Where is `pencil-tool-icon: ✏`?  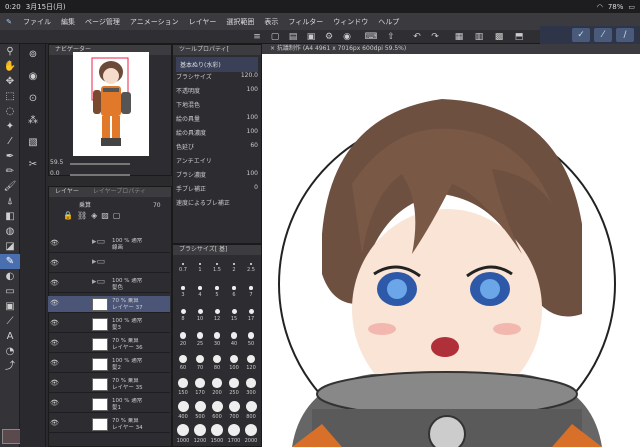 pencil-tool-icon: ✏ is located at coordinates (10, 171).